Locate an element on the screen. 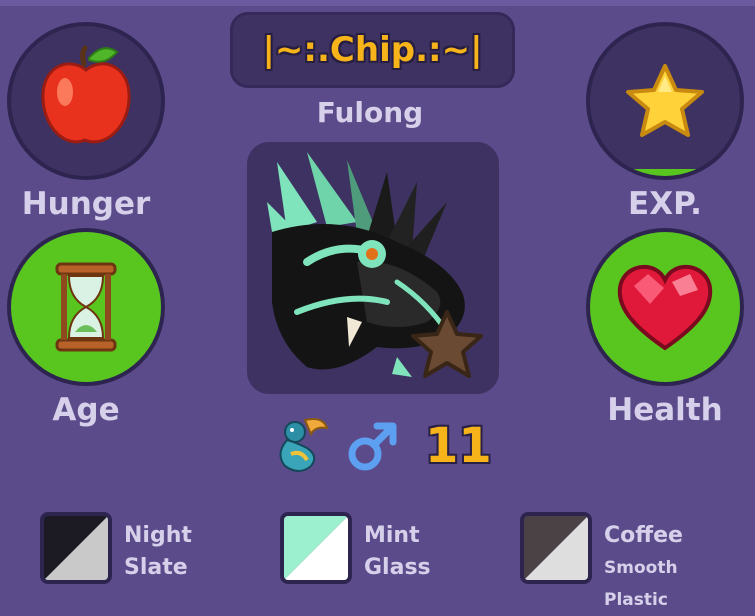 Image resolution: width=755 pixels, height=616 pixels. health-label: Health is located at coordinates (665, 410).